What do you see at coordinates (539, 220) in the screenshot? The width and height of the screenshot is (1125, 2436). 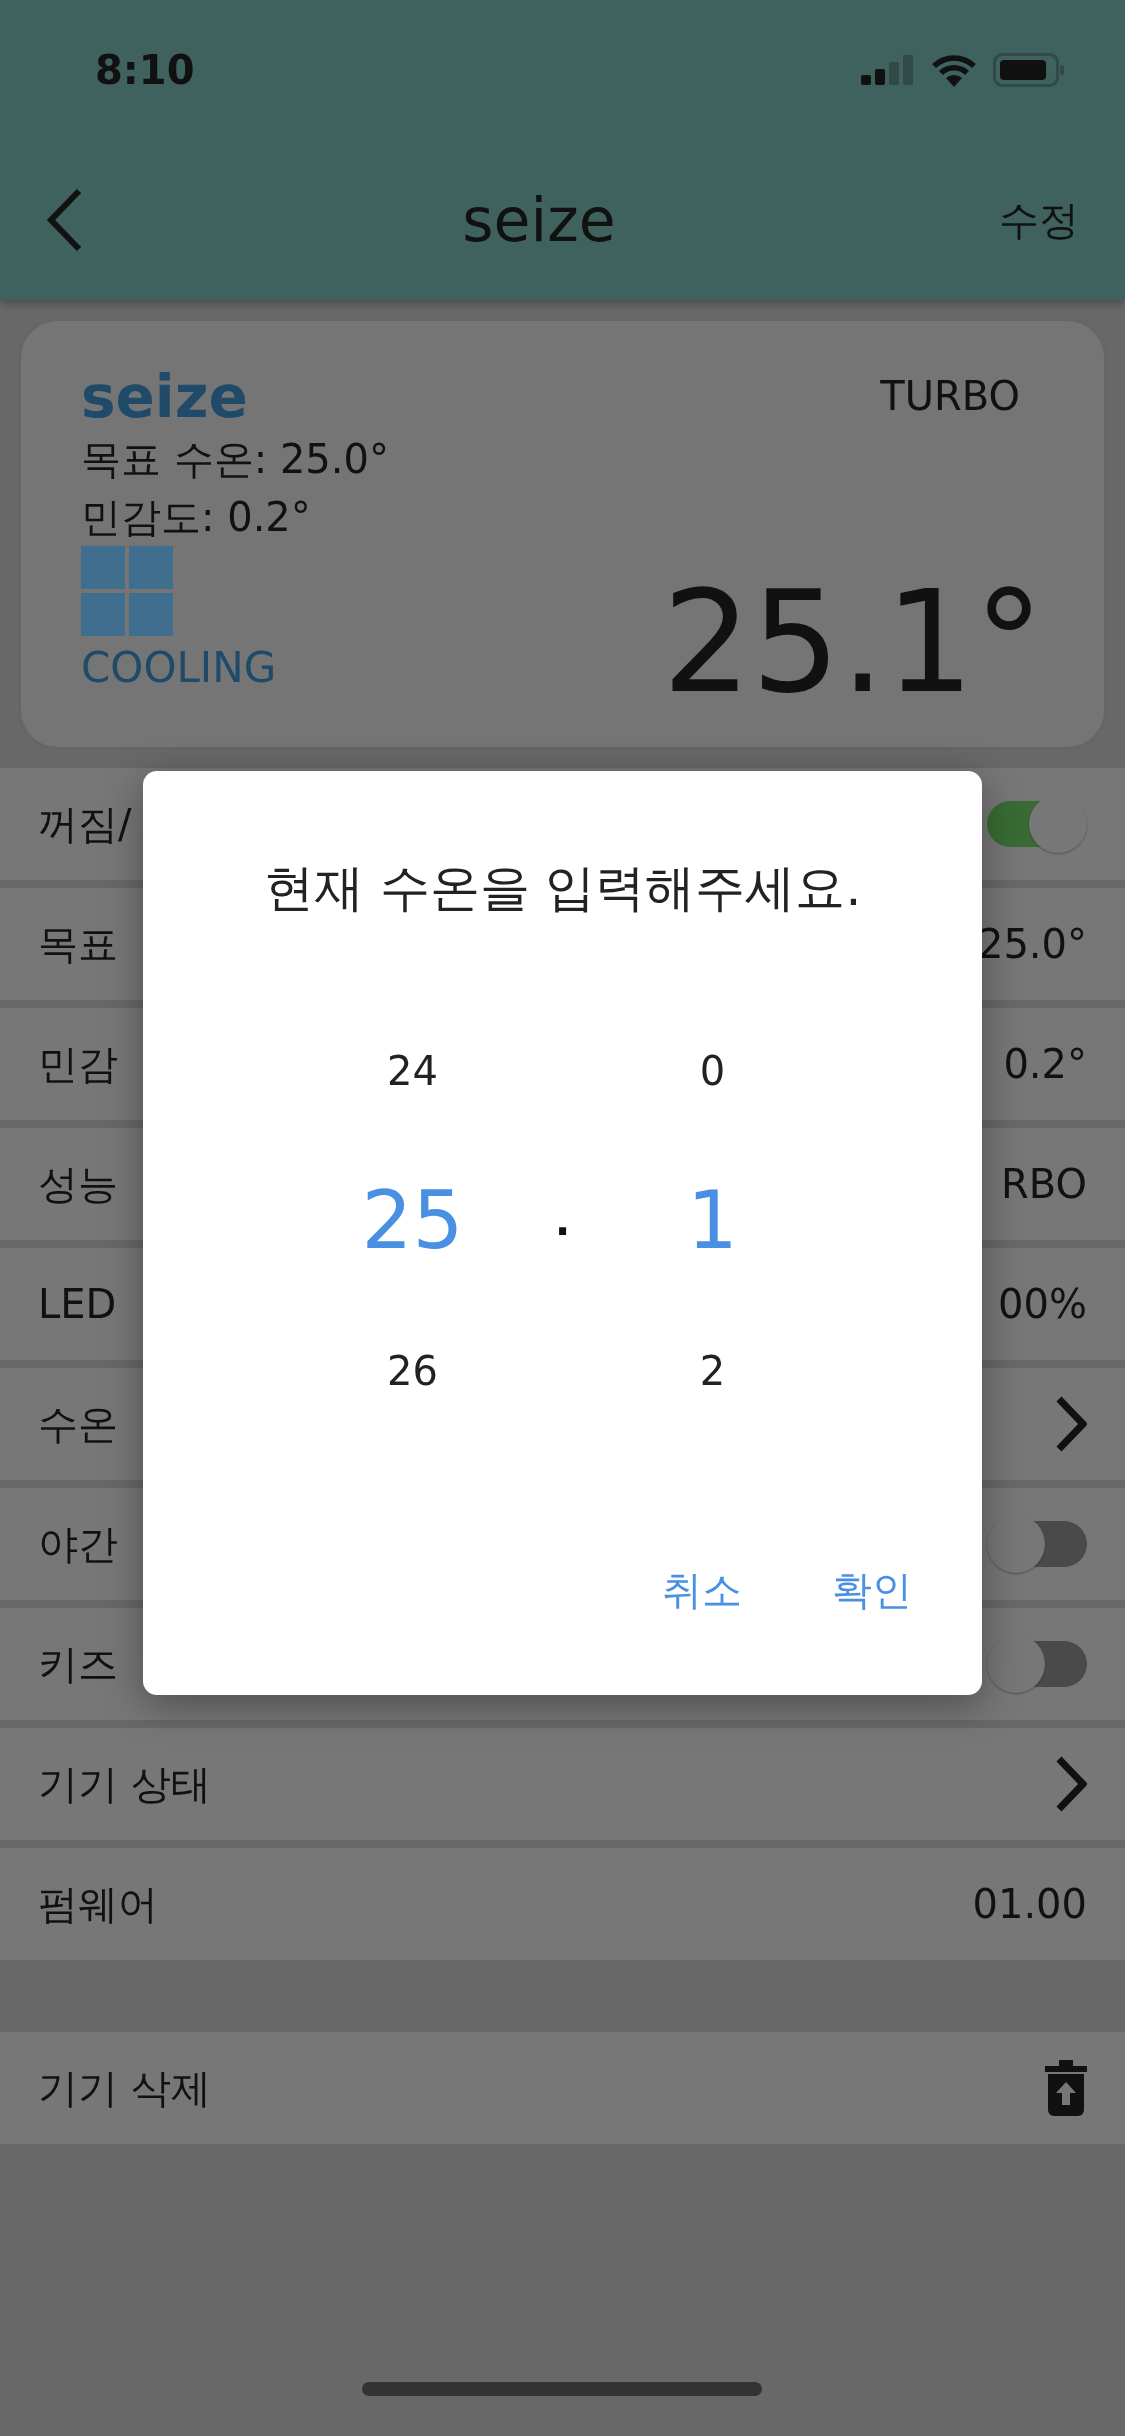 I see `screen-title: seize` at bounding box center [539, 220].